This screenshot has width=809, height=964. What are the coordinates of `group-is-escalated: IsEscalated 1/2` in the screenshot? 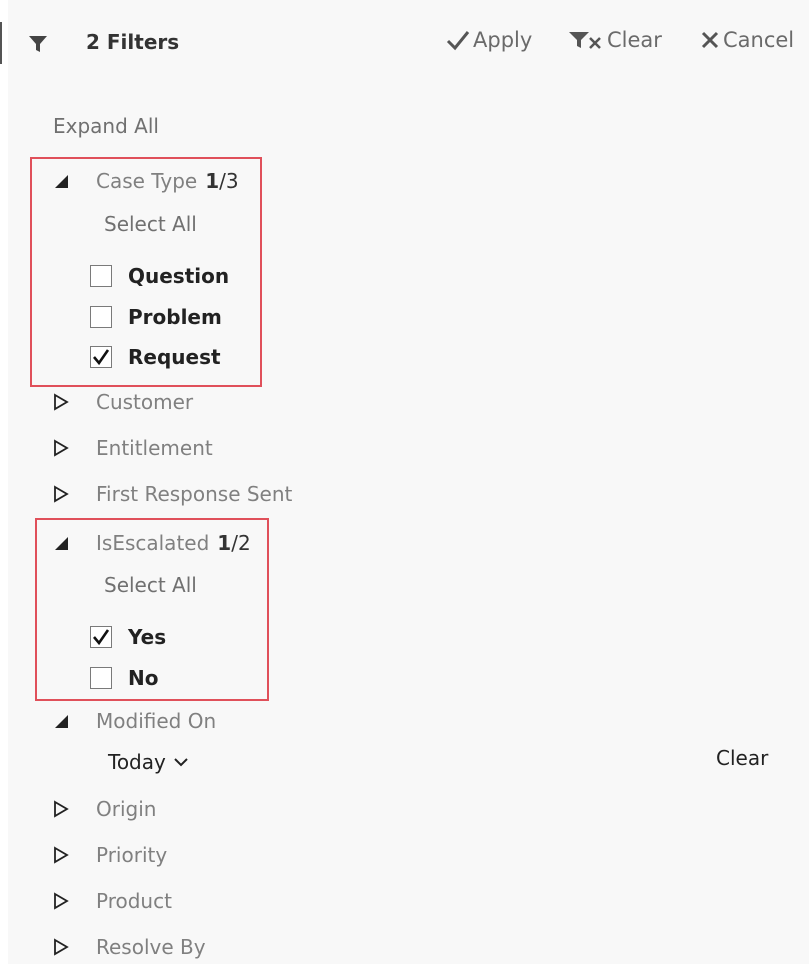 It's located at (151, 543).